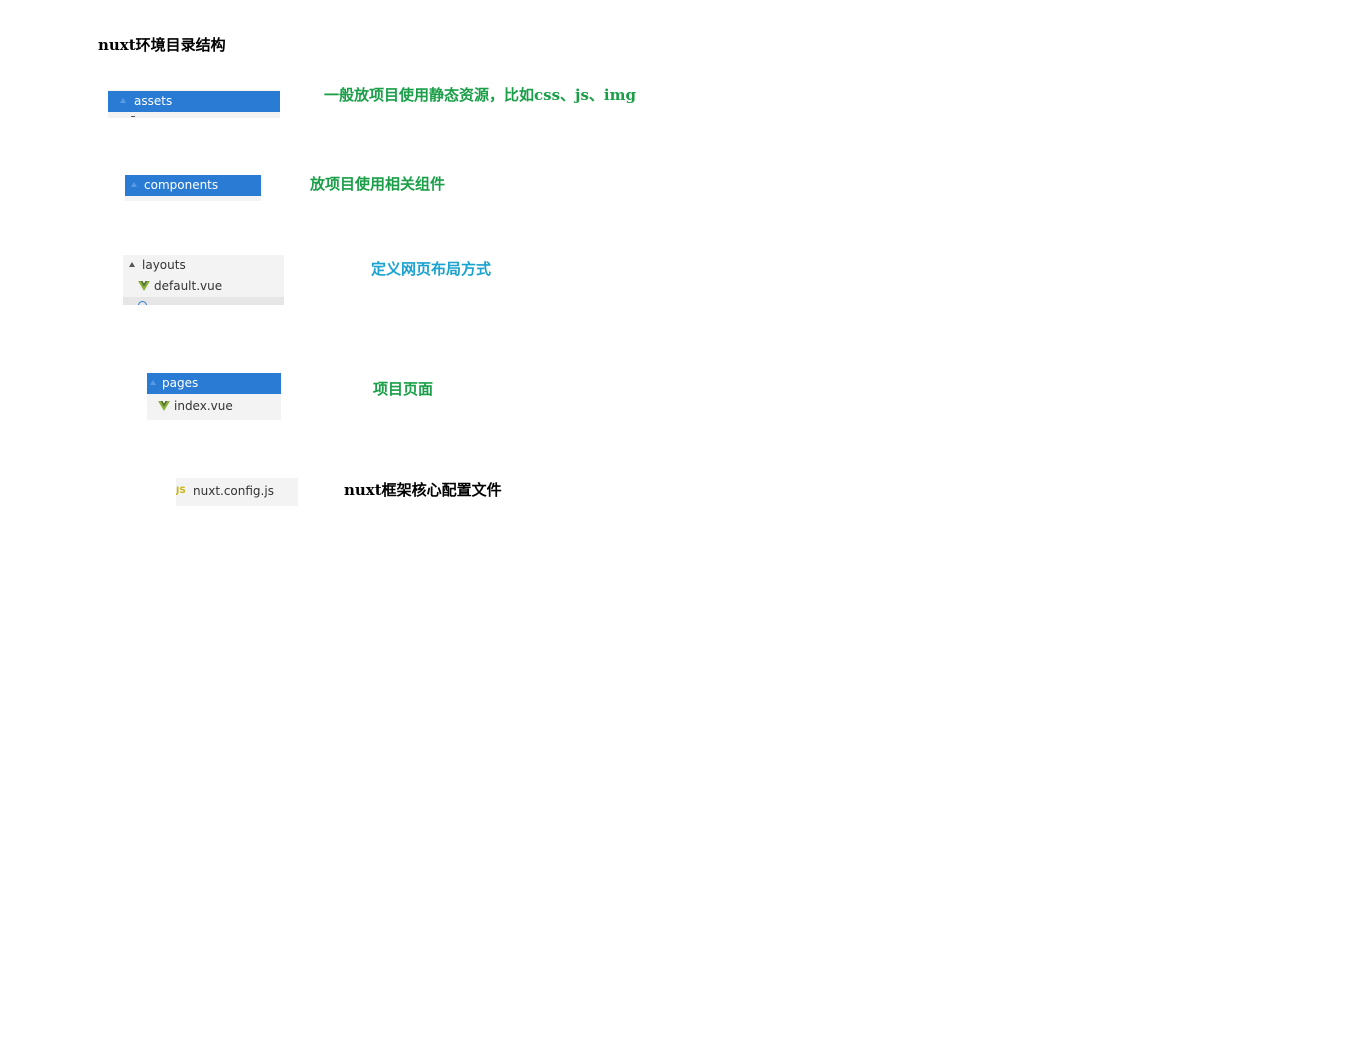  I want to click on tree-item-label: index.vue, so click(203, 406).